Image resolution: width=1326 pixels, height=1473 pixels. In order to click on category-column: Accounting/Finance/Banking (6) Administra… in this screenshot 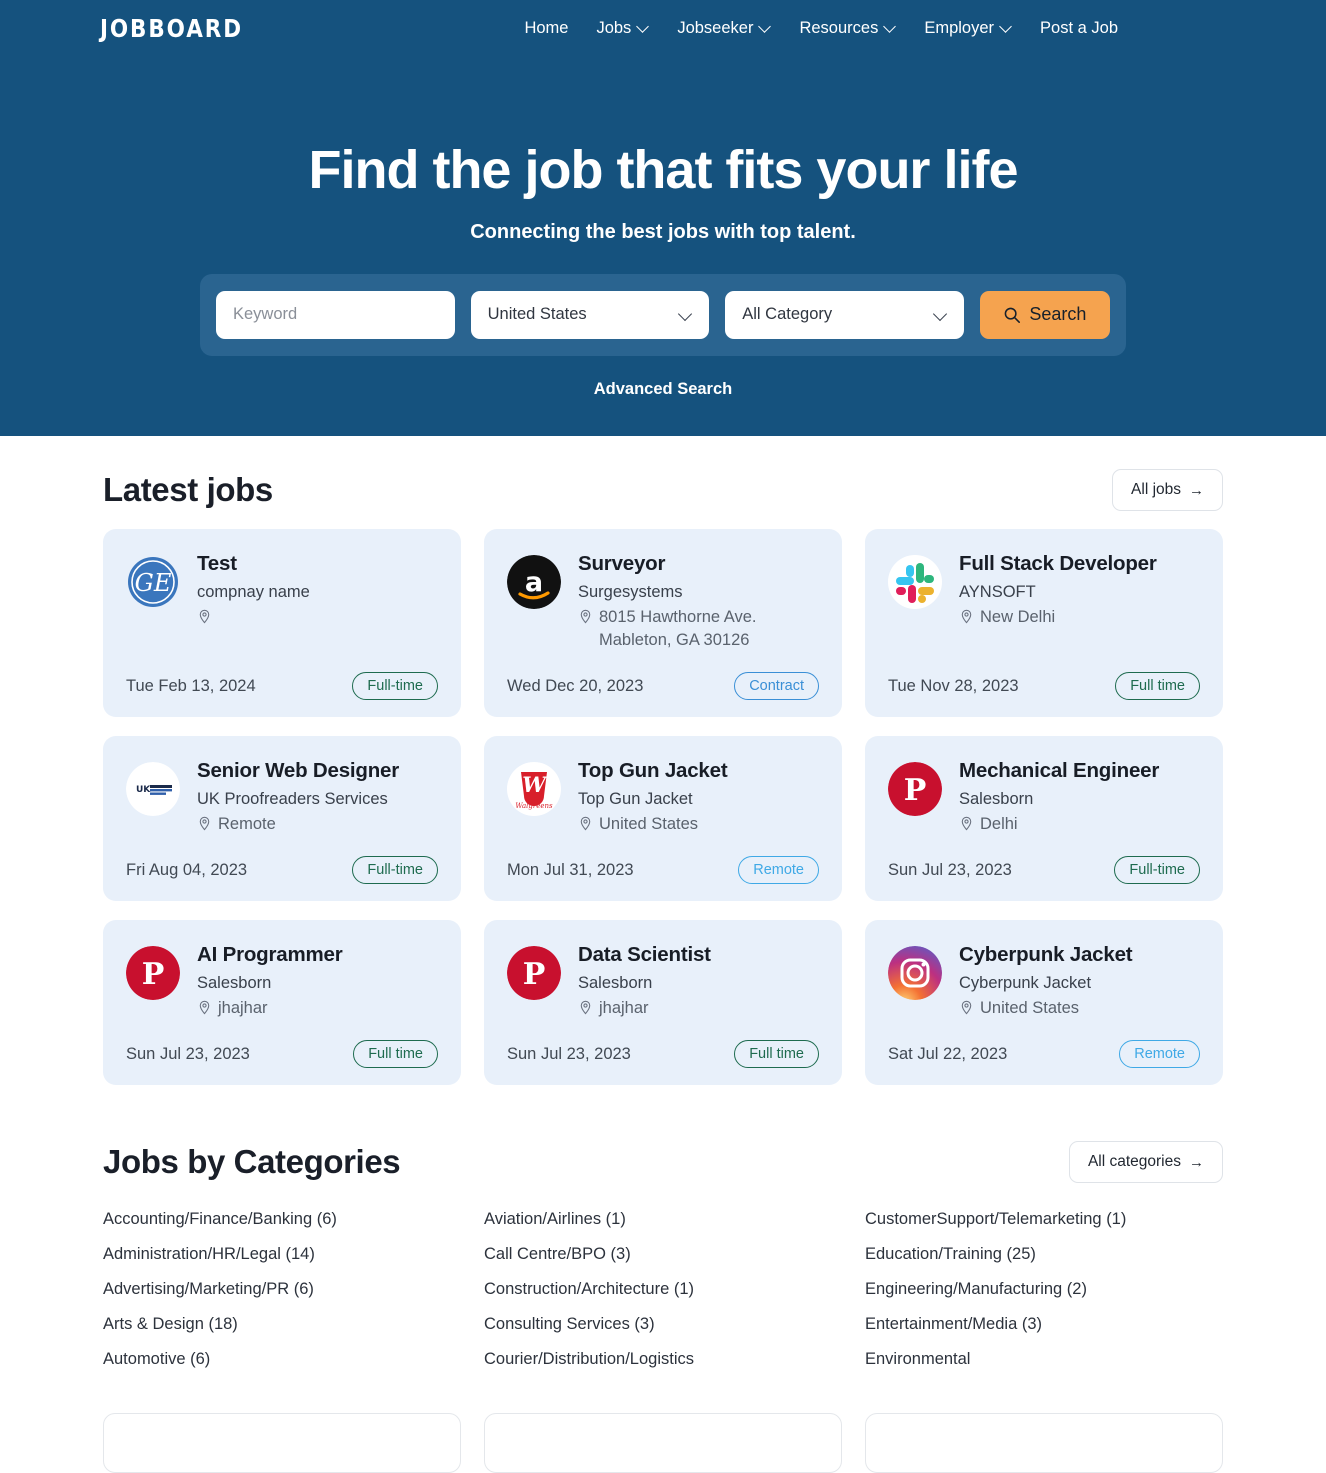, I will do `click(282, 1289)`.